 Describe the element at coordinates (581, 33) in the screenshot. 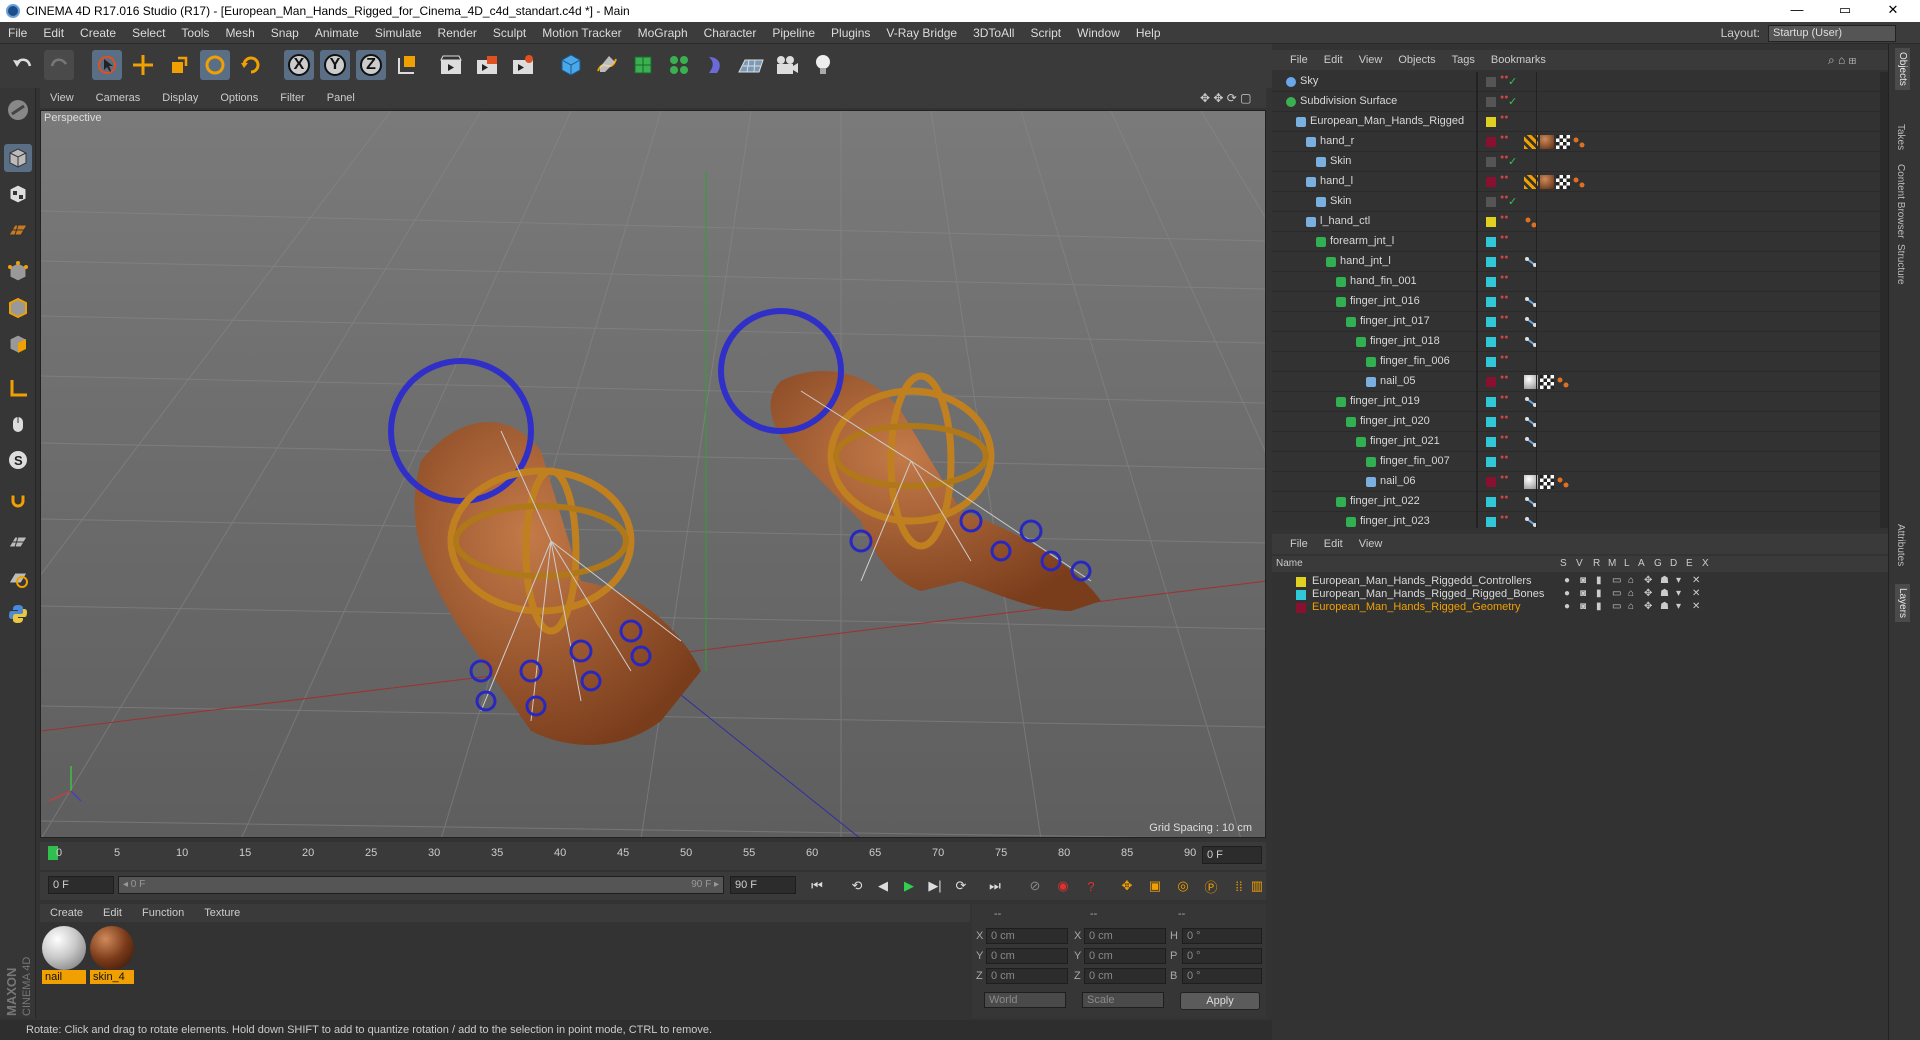

I see `menu-motion-tracker: Motion Tracker` at that location.